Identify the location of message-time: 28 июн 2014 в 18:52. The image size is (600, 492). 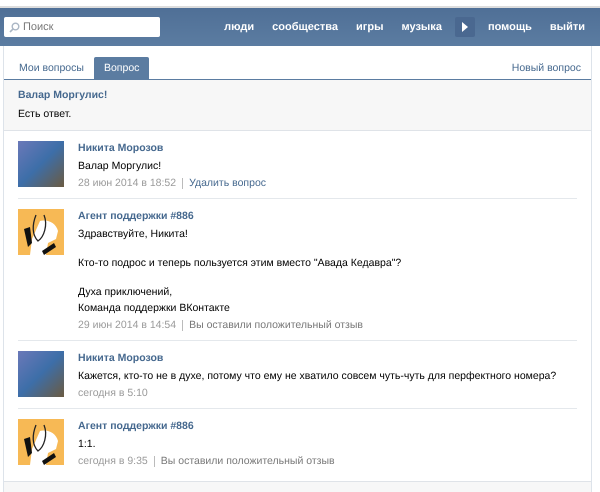
(127, 183).